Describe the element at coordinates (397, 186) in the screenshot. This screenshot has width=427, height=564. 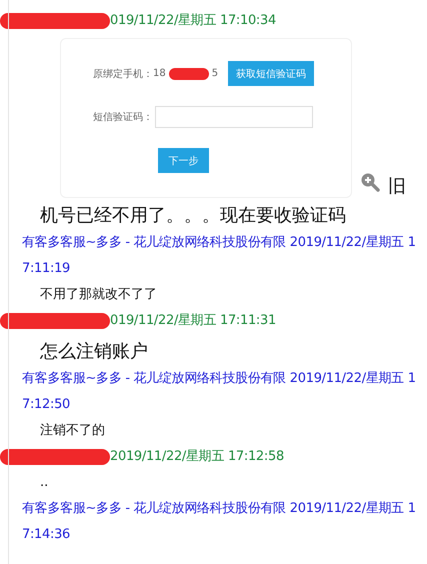
I see `message-text: 旧` at that location.